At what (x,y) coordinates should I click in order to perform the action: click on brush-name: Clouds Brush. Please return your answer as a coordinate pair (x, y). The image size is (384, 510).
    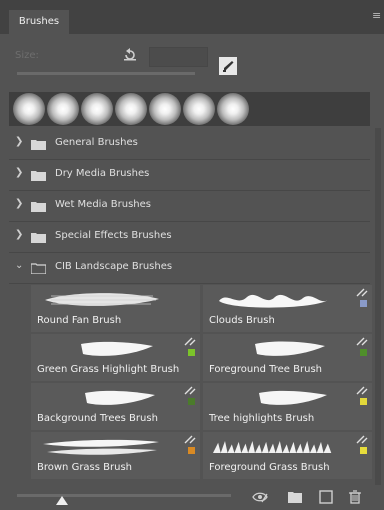
    Looking at the image, I should click on (242, 320).